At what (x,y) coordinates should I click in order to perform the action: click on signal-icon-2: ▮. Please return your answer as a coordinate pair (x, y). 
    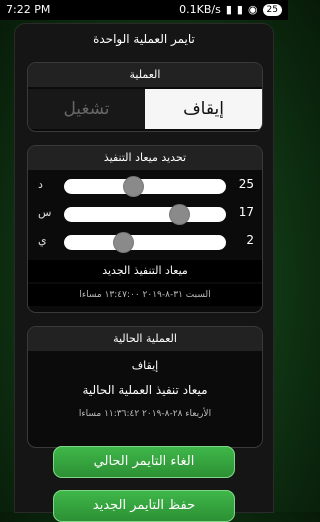
    Looking at the image, I should click on (239, 9).